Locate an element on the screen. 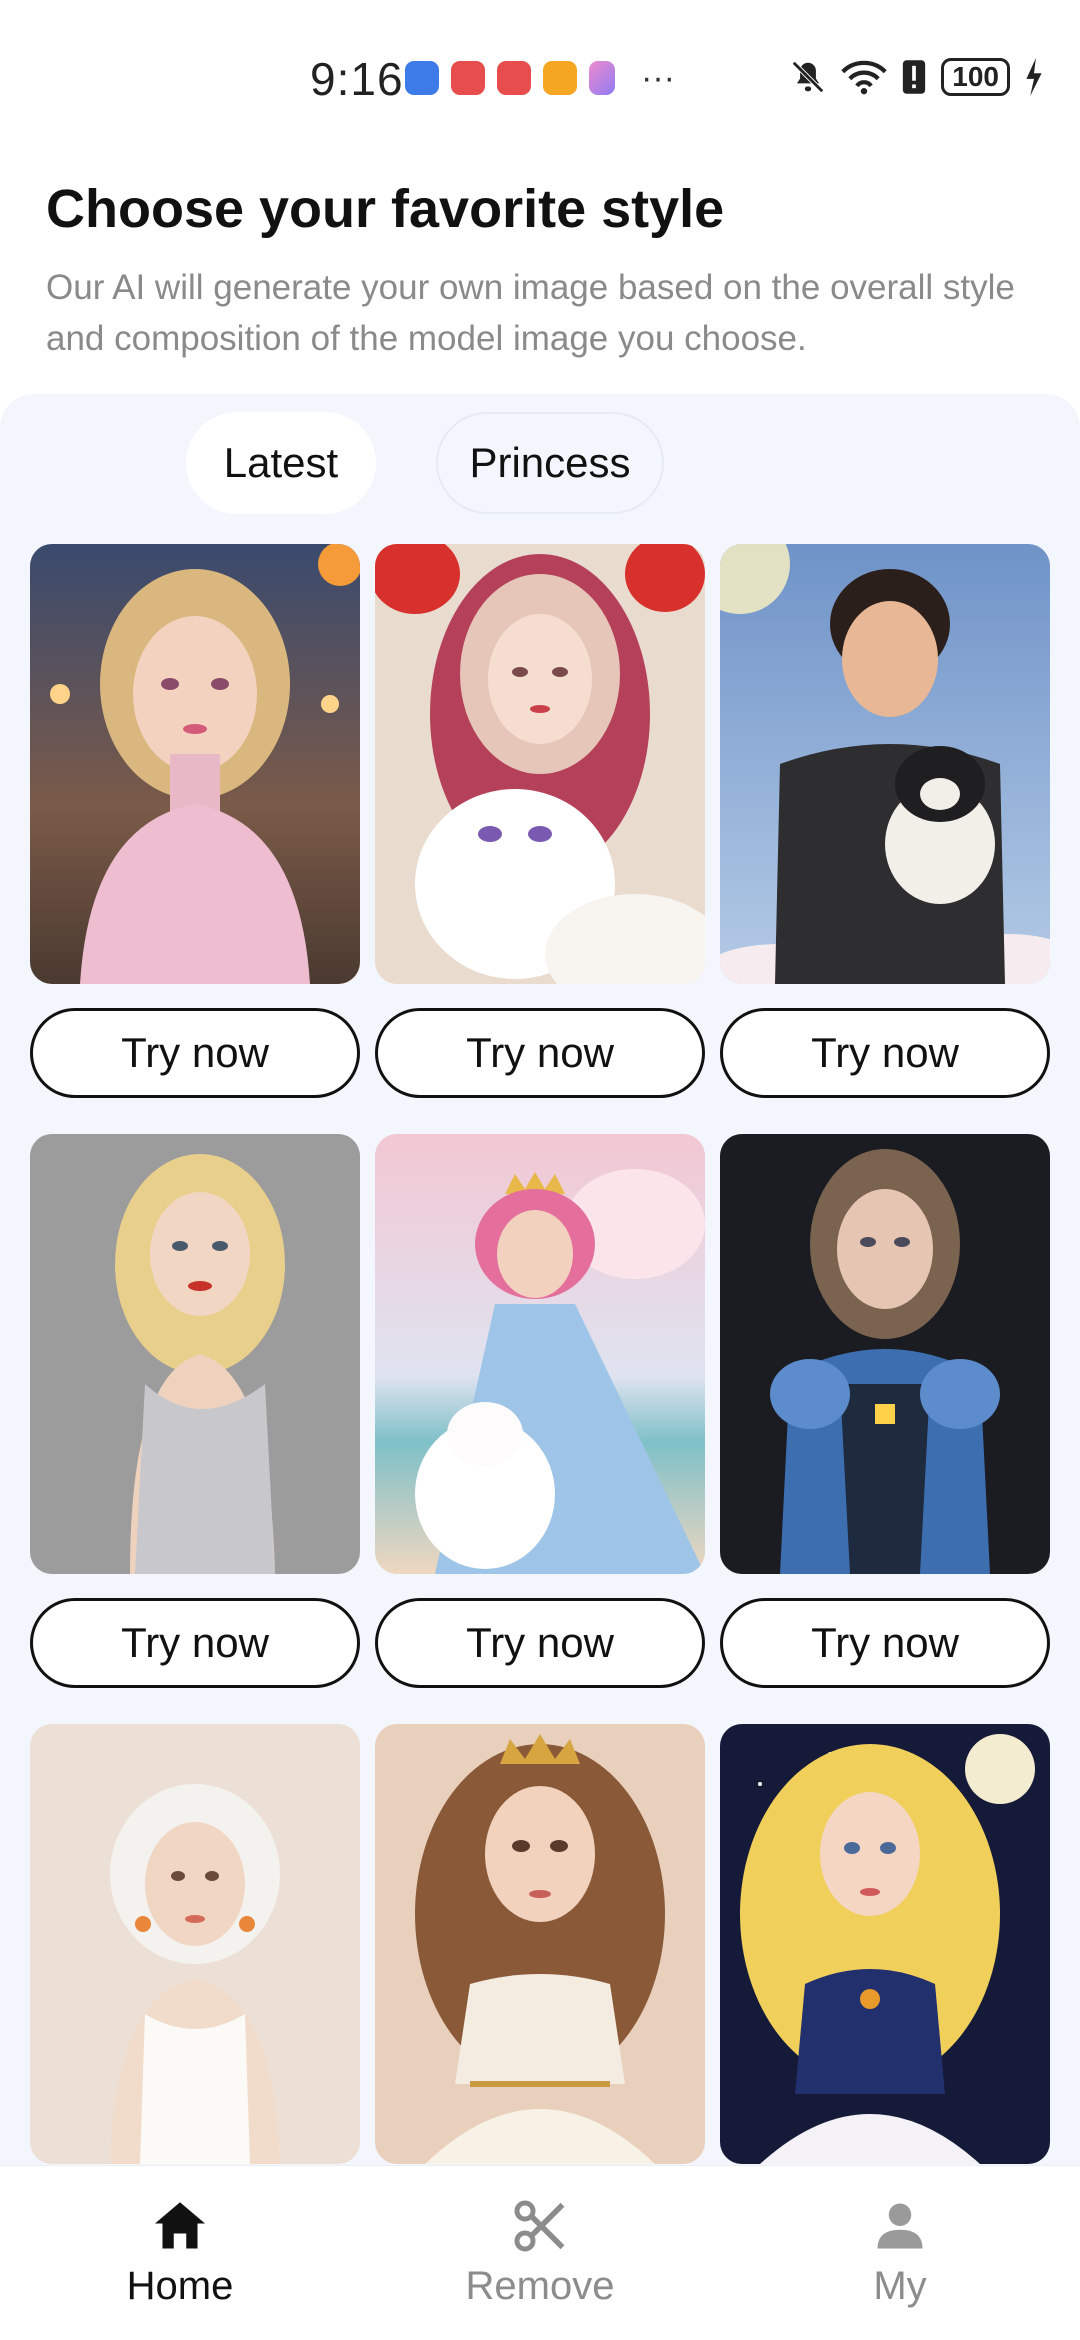 The width and height of the screenshot is (1080, 2340). mute-bell-icon is located at coordinates (808, 77).